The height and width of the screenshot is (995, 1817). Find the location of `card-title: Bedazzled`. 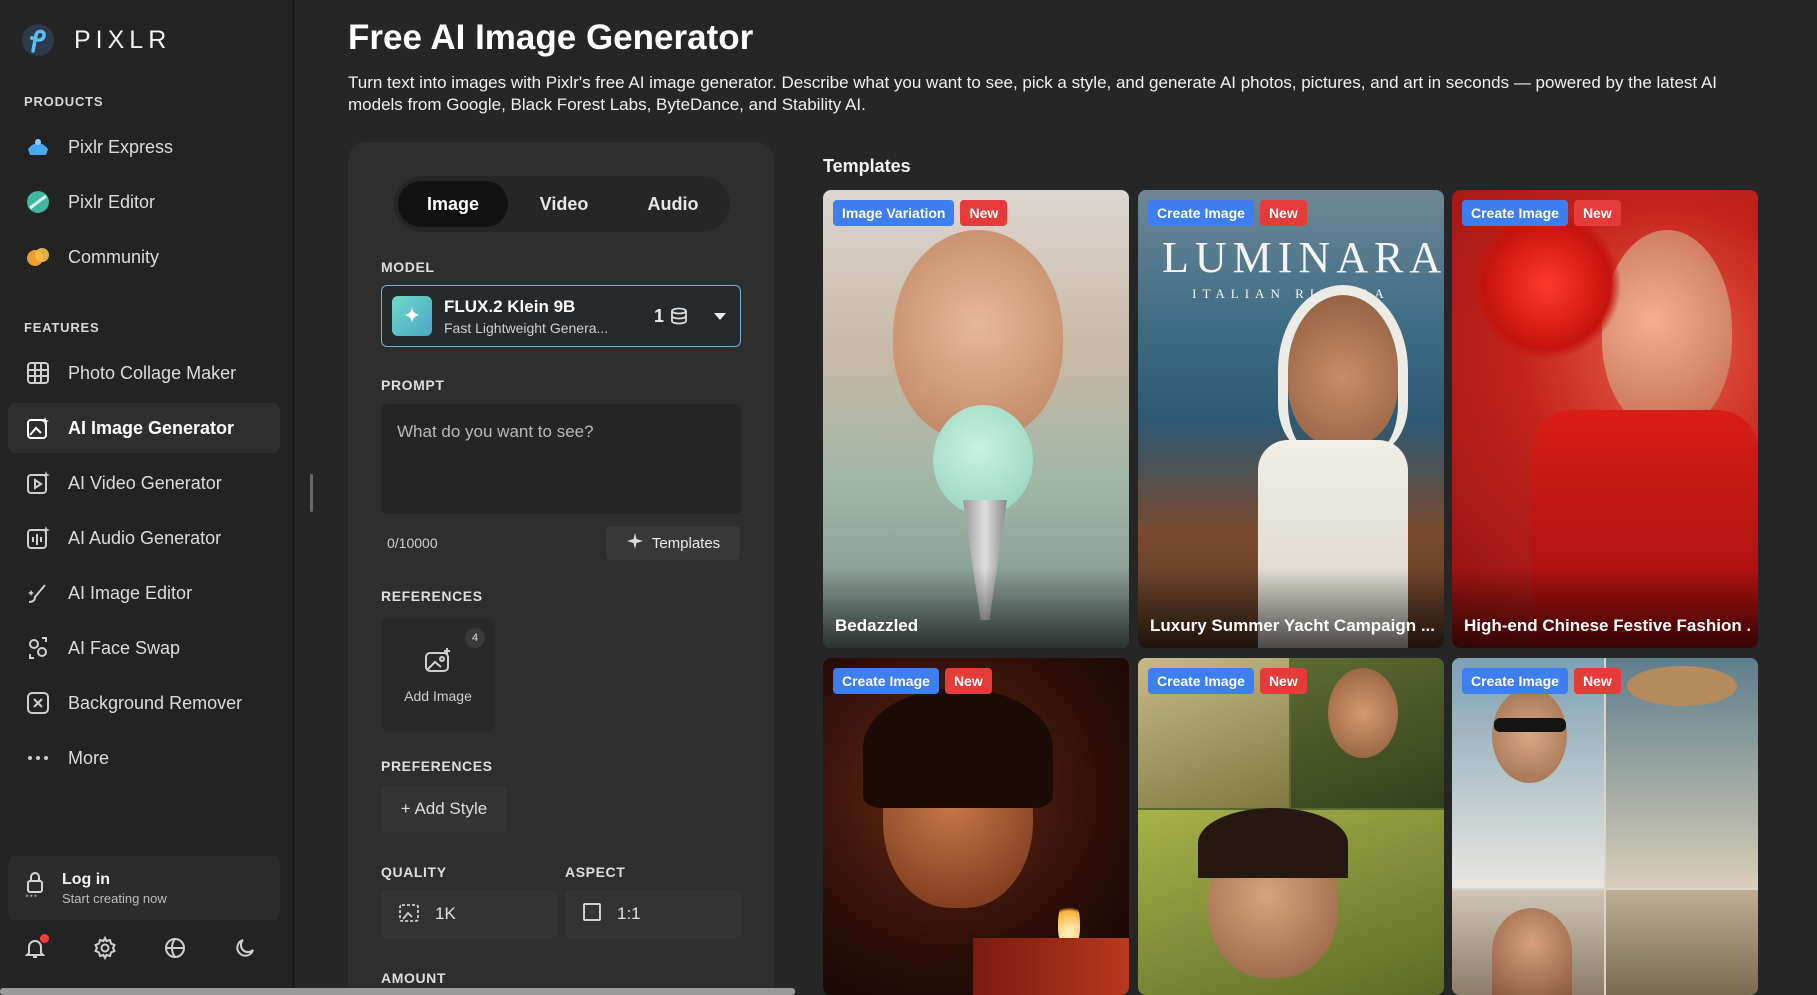

card-title: Bedazzled is located at coordinates (877, 625).